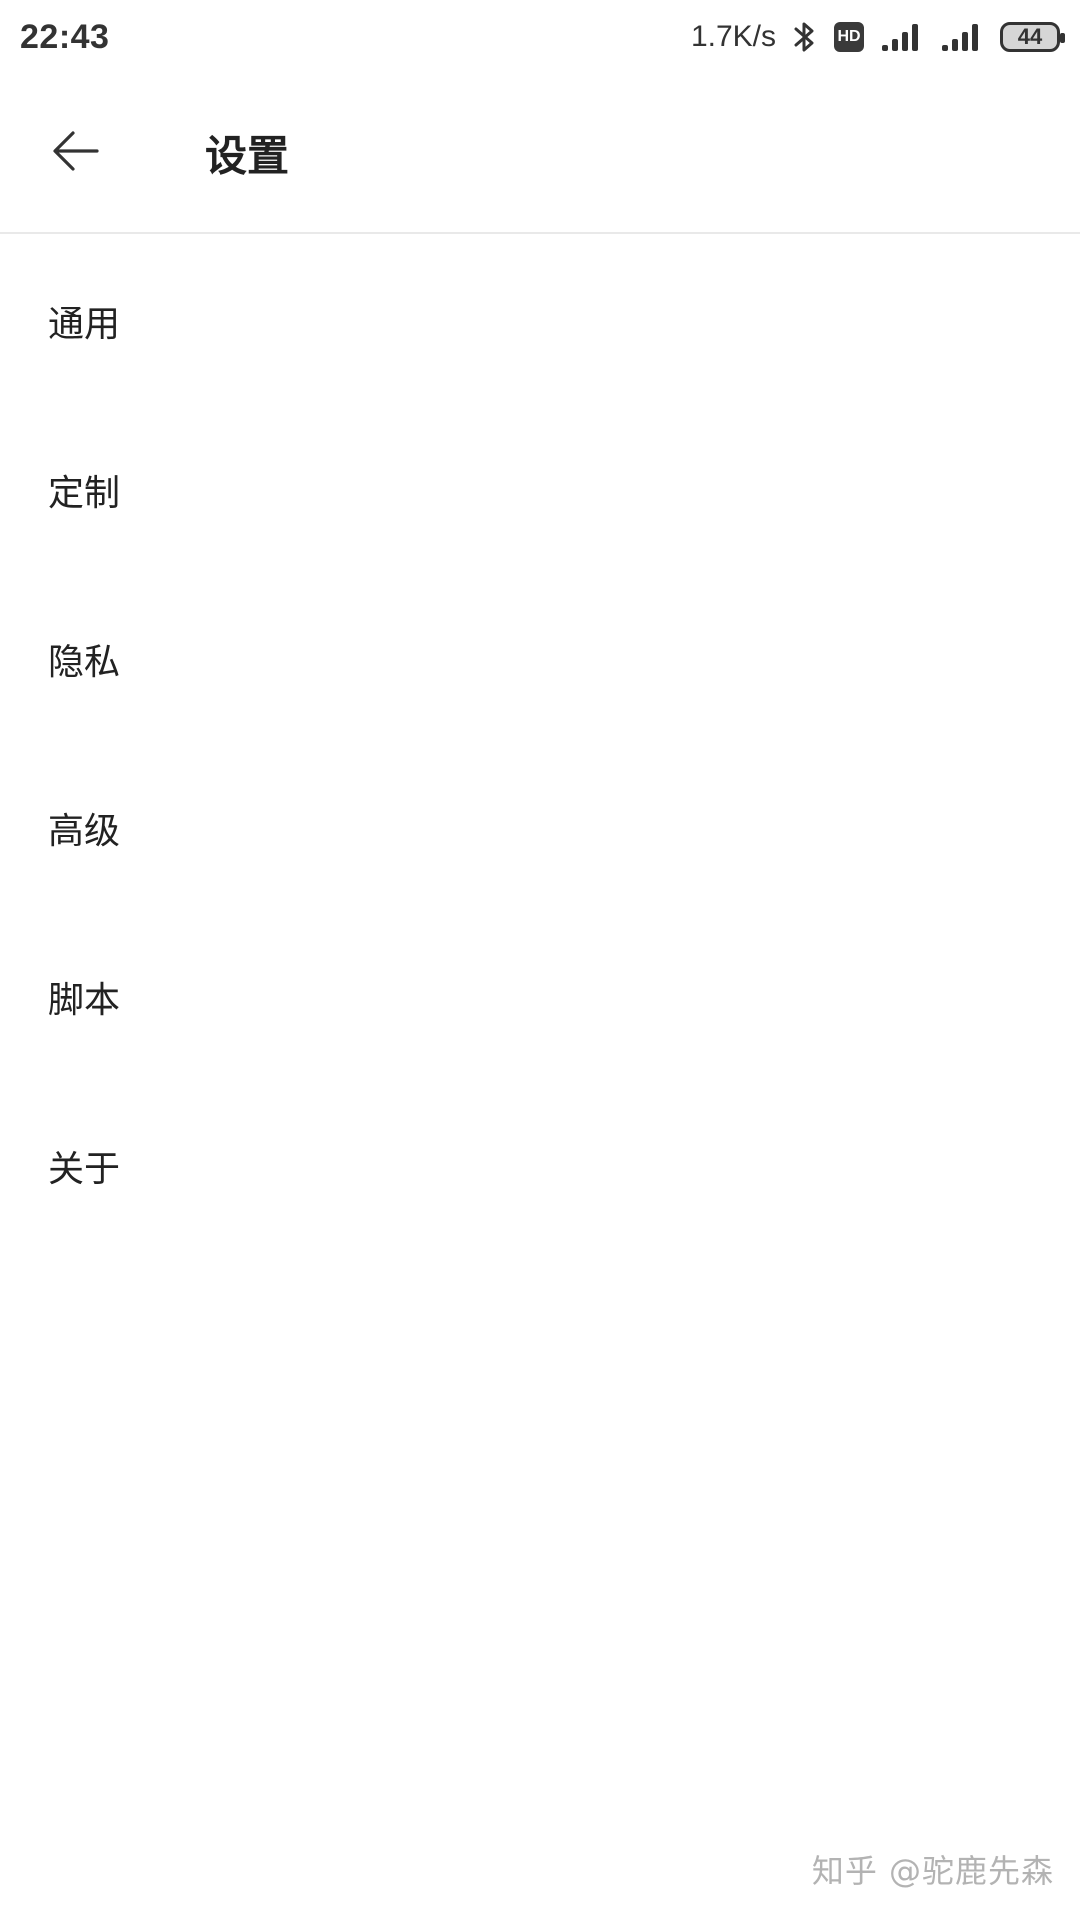 The width and height of the screenshot is (1080, 1920). Describe the element at coordinates (84, 493) in the screenshot. I see `settings-item-label: 定制` at that location.